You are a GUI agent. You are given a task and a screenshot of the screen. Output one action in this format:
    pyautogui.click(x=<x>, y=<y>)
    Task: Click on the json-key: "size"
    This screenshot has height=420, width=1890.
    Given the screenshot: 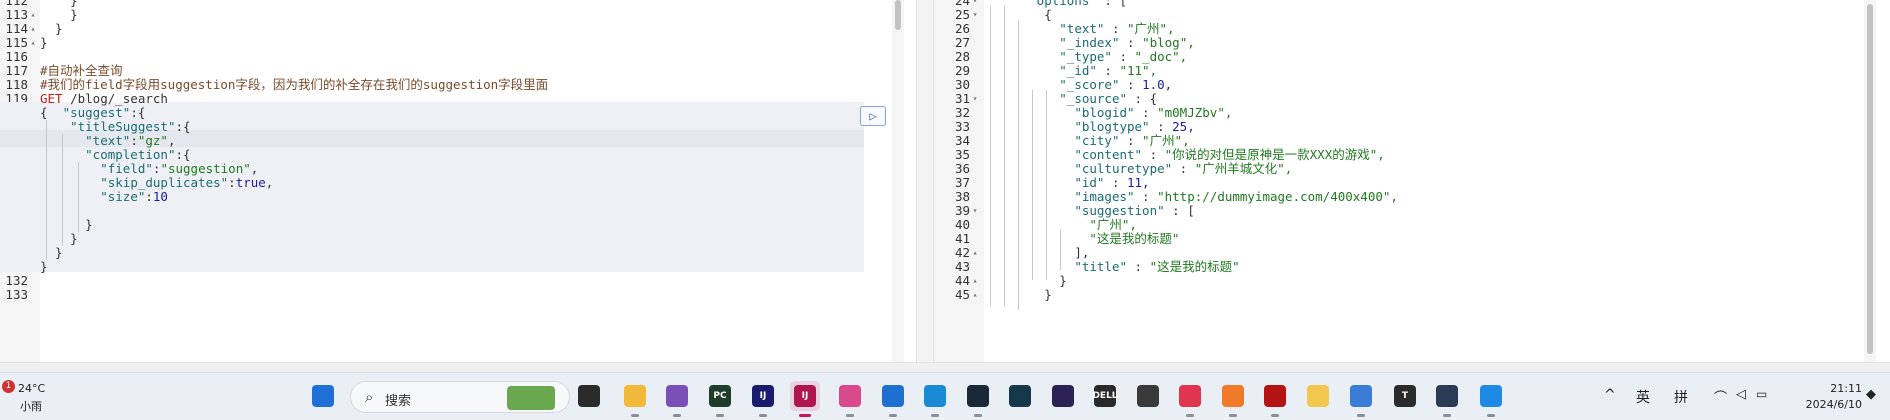 What is the action you would take?
    pyautogui.click(x=123, y=196)
    